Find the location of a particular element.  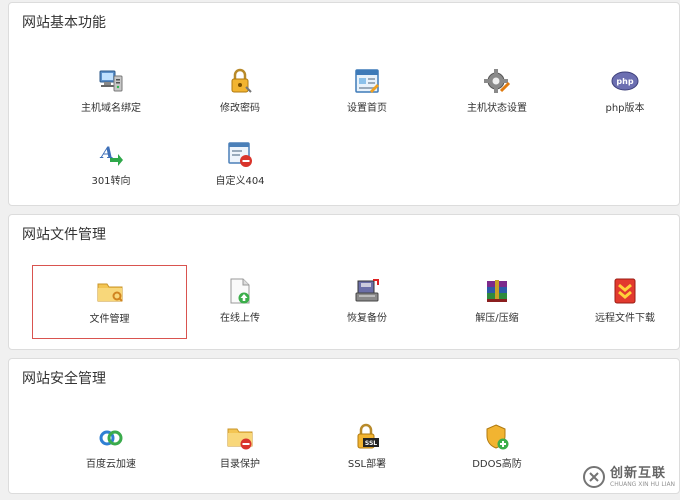

tile-extract-compress: 解压/压缩 is located at coordinates (497, 304).